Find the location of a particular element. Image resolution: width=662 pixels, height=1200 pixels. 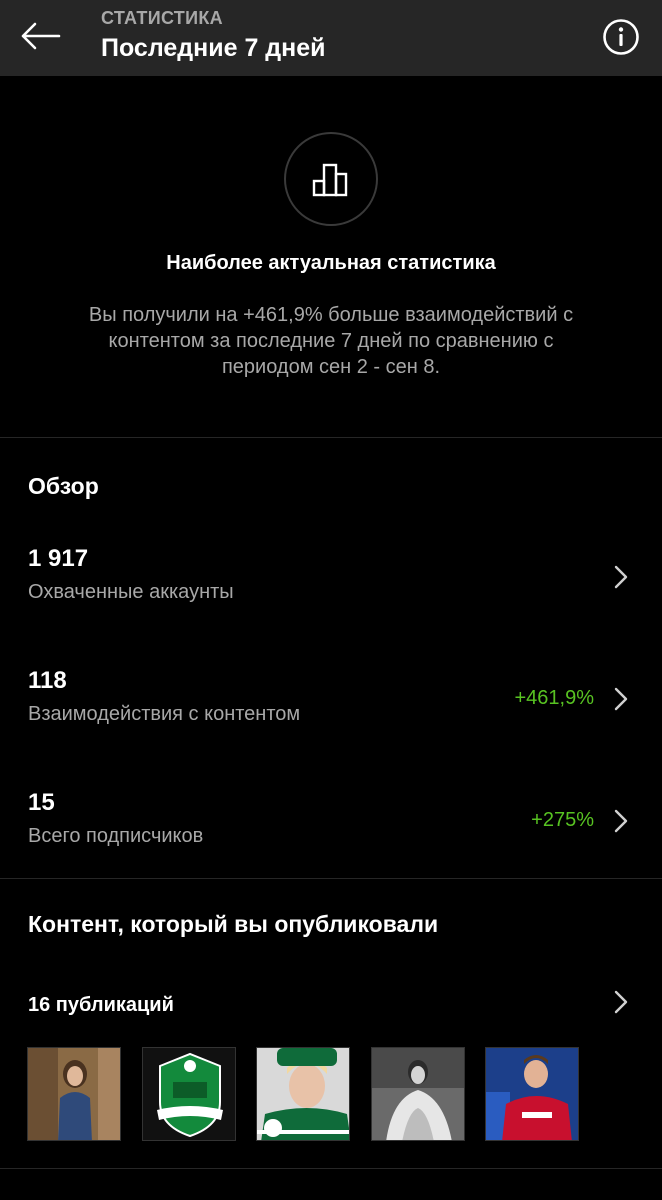

page-title: Последние 7 дней is located at coordinates (213, 48).